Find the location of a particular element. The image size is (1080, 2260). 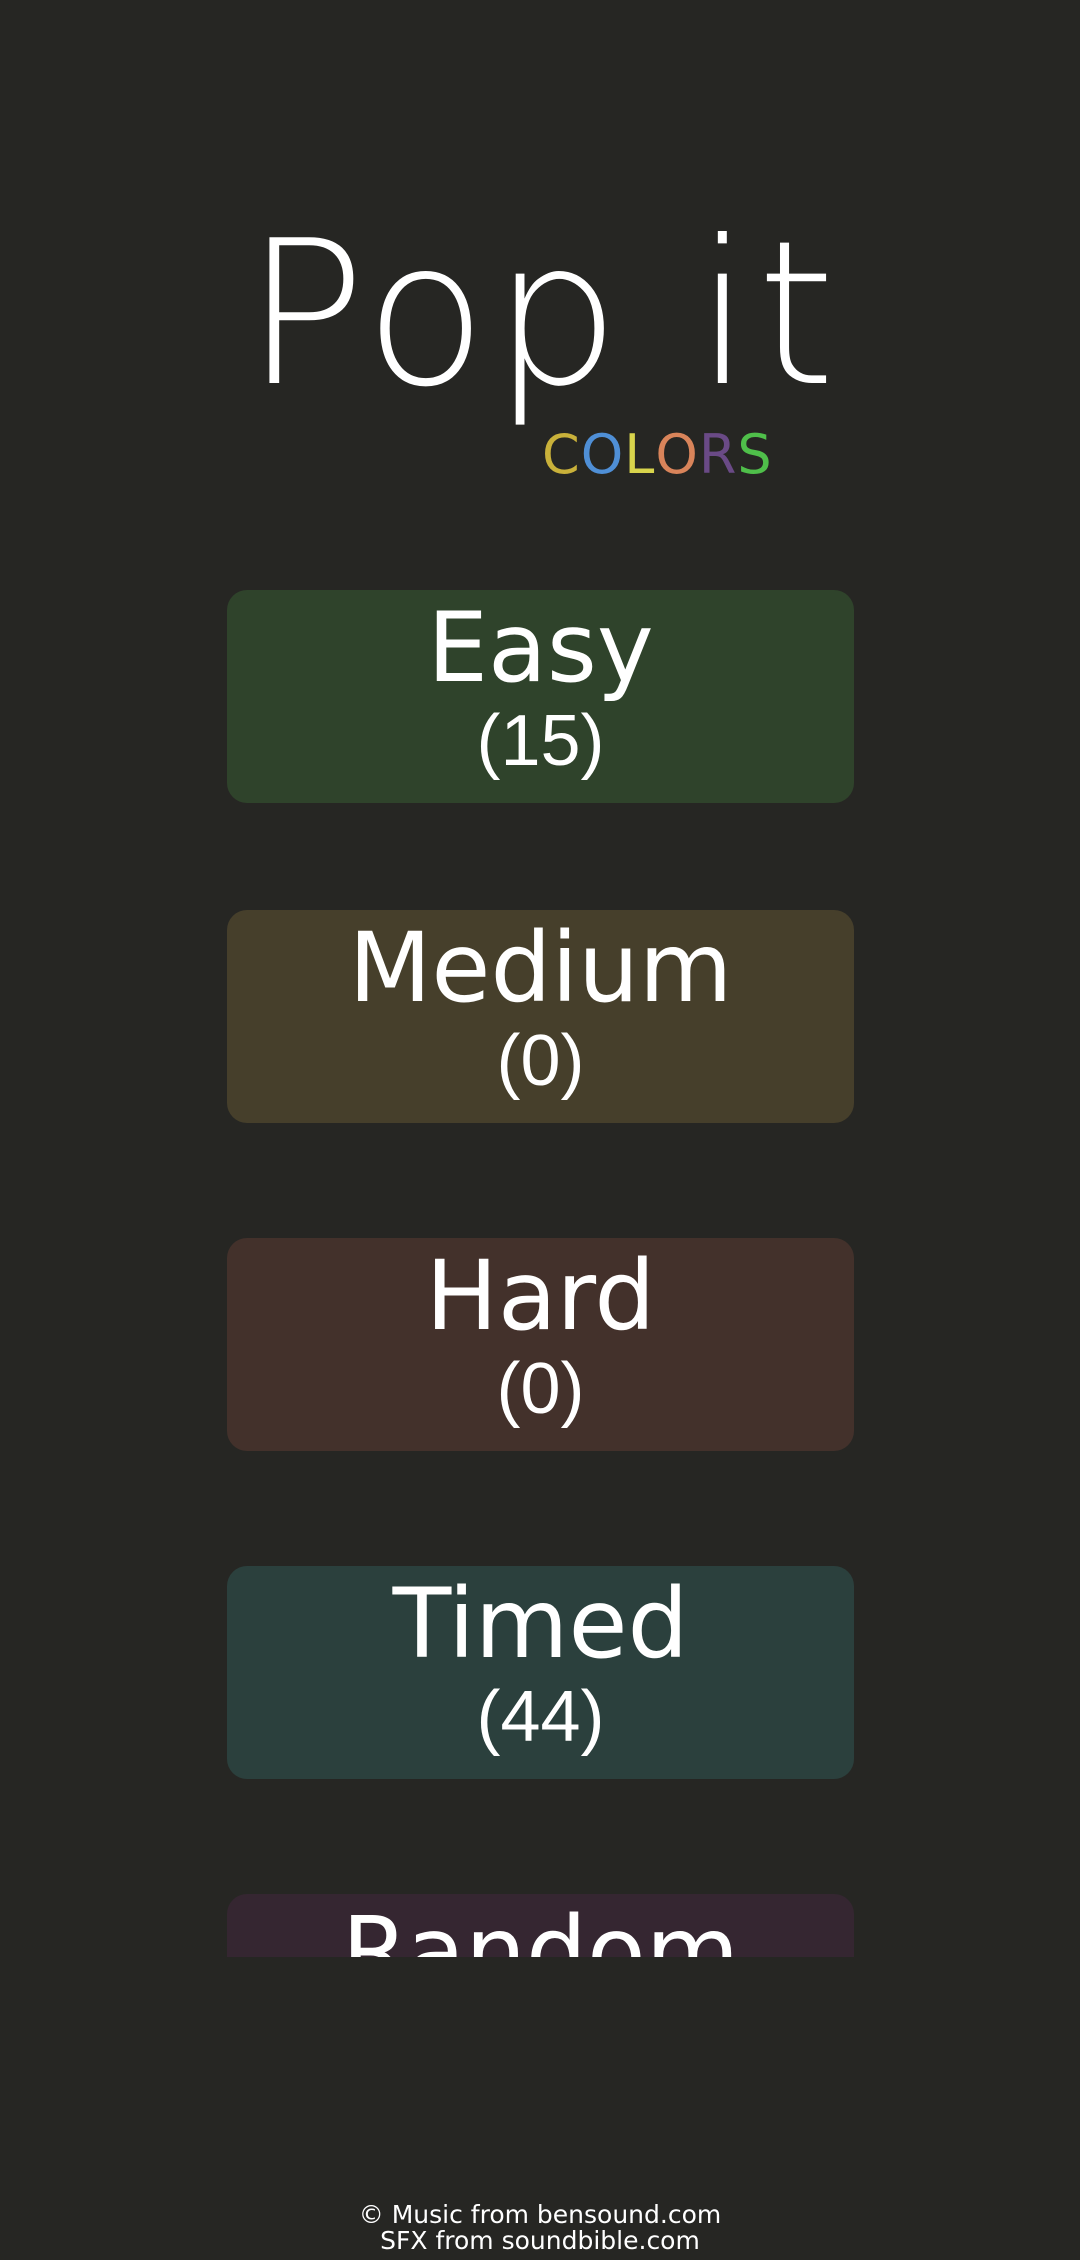

timed-mode-button: Timed (44) is located at coordinates (540, 1672).